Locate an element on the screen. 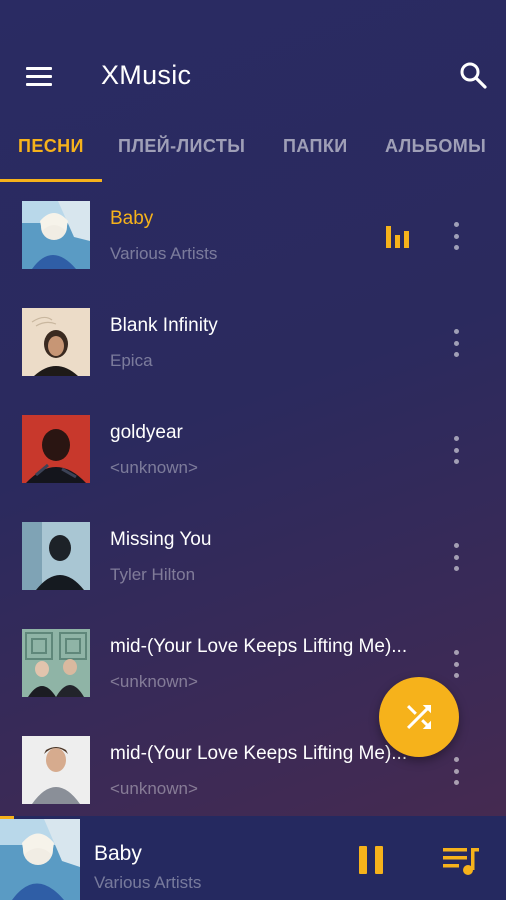 The width and height of the screenshot is (506, 900). shuffle-button is located at coordinates (419, 717).